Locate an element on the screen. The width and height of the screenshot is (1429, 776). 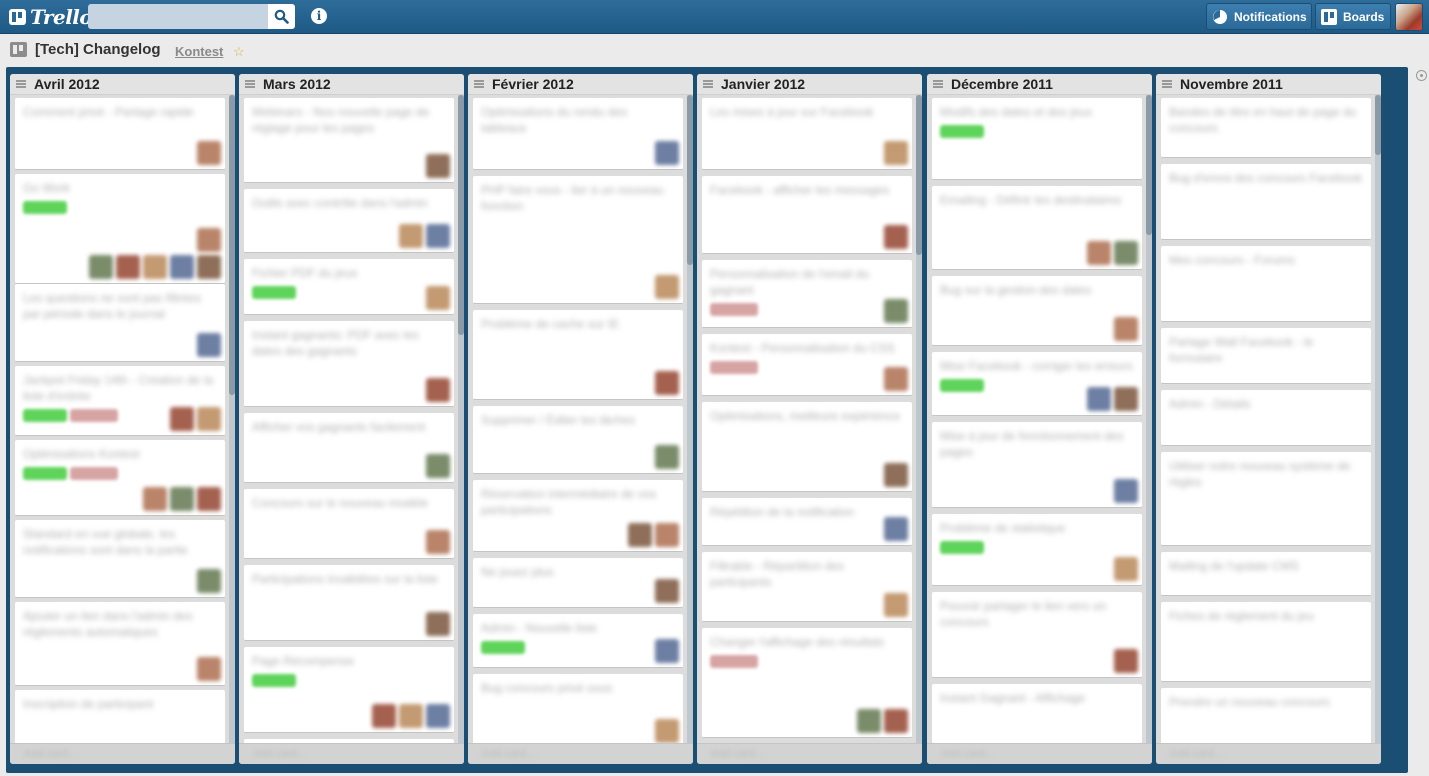
info-icon: i is located at coordinates (319, 16).